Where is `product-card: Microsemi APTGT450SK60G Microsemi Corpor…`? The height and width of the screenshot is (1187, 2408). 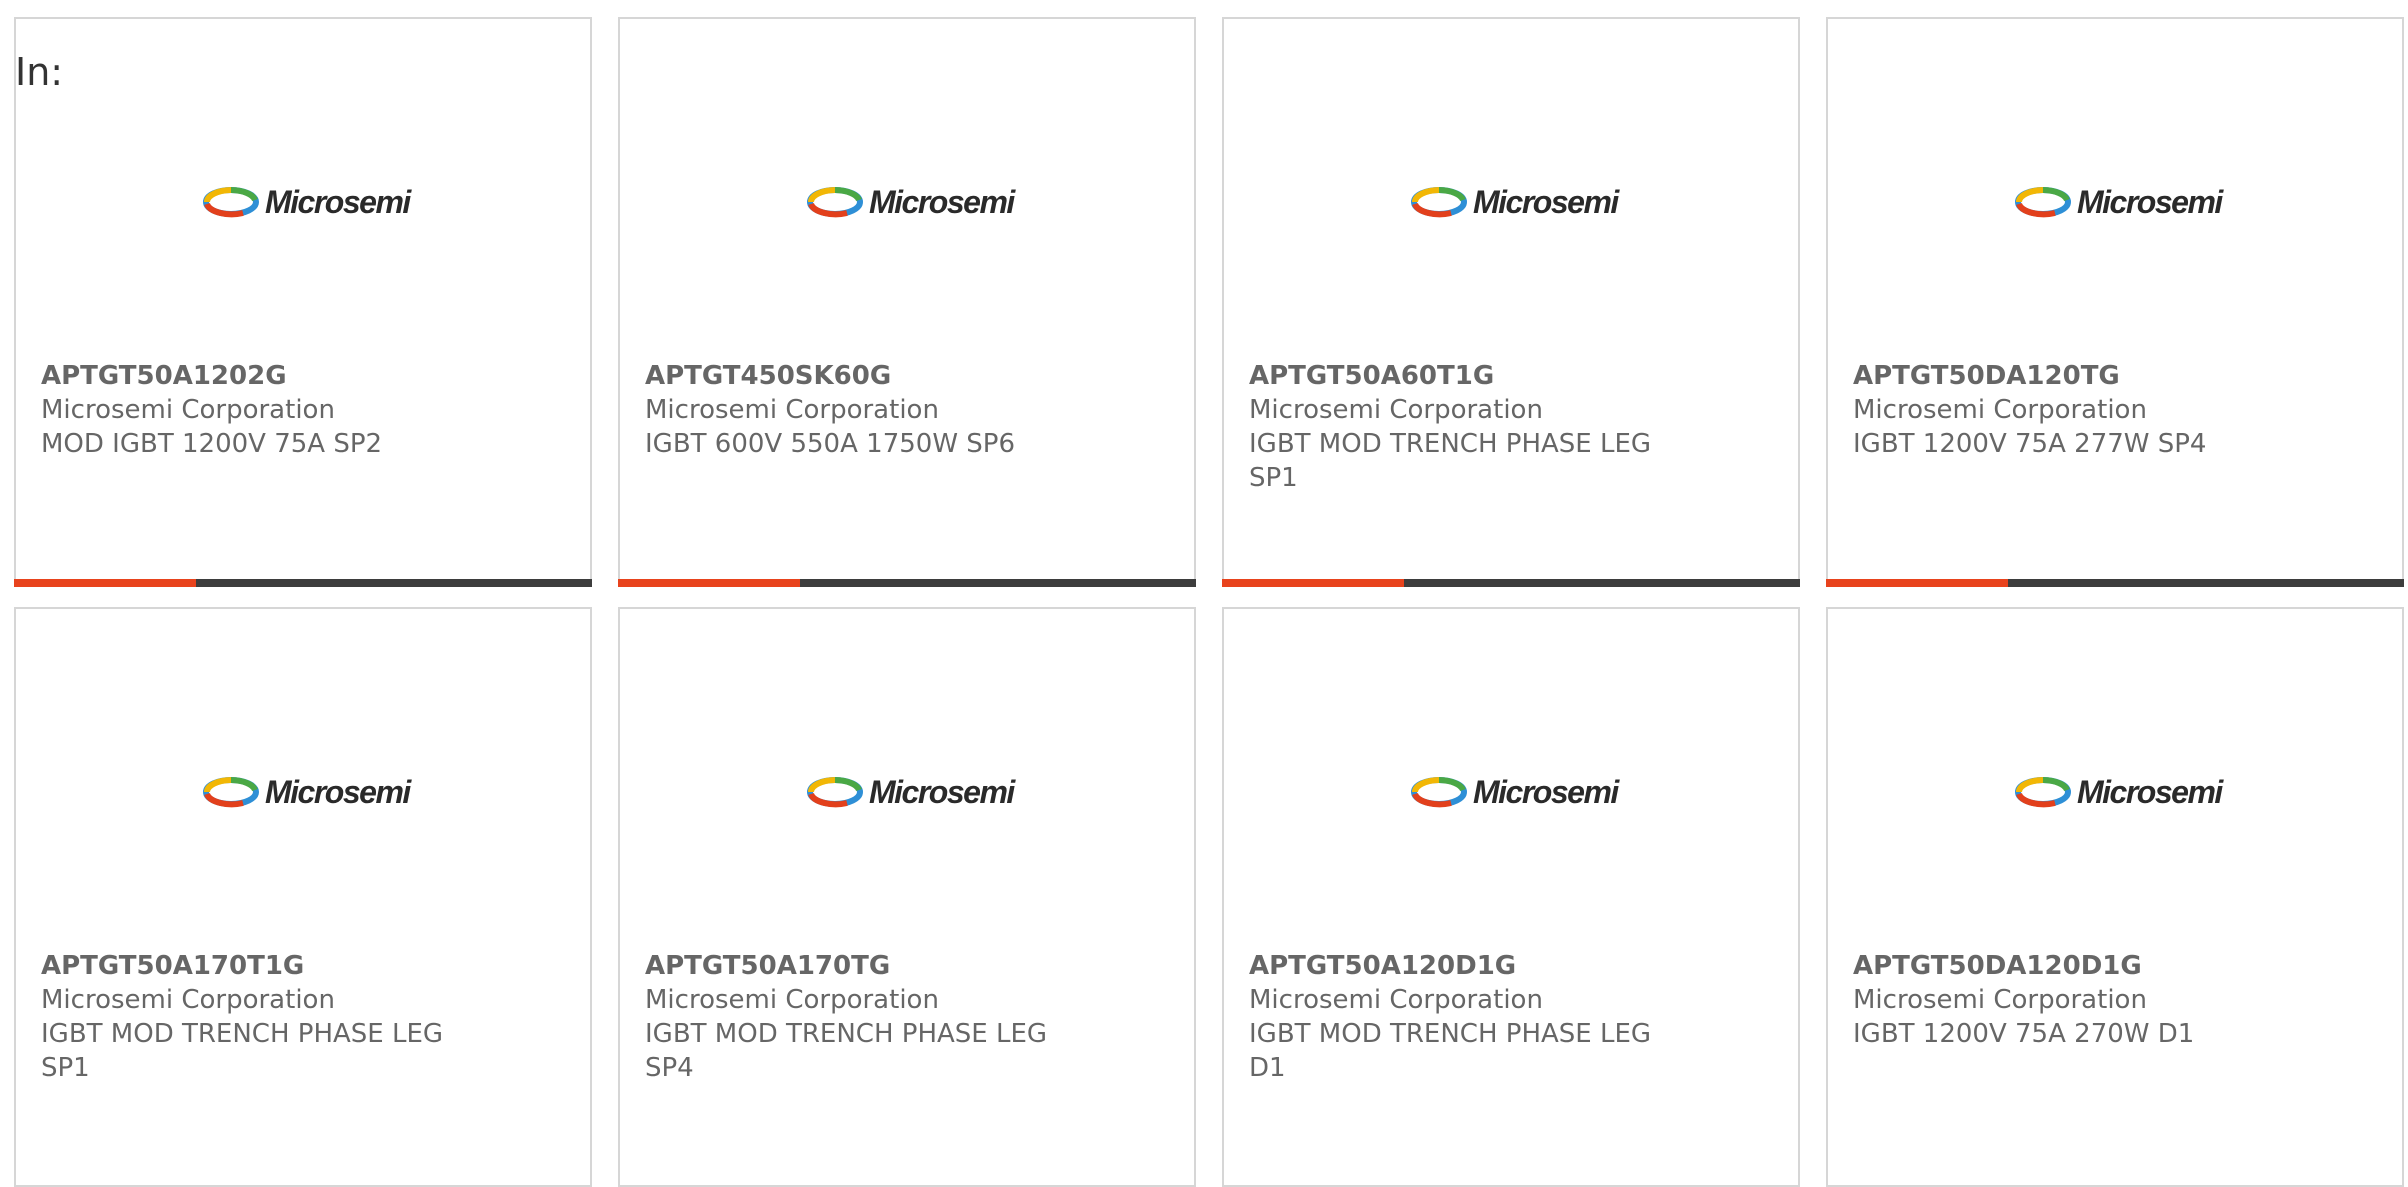 product-card: Microsemi APTGT450SK60G Microsemi Corpor… is located at coordinates (907, 302).